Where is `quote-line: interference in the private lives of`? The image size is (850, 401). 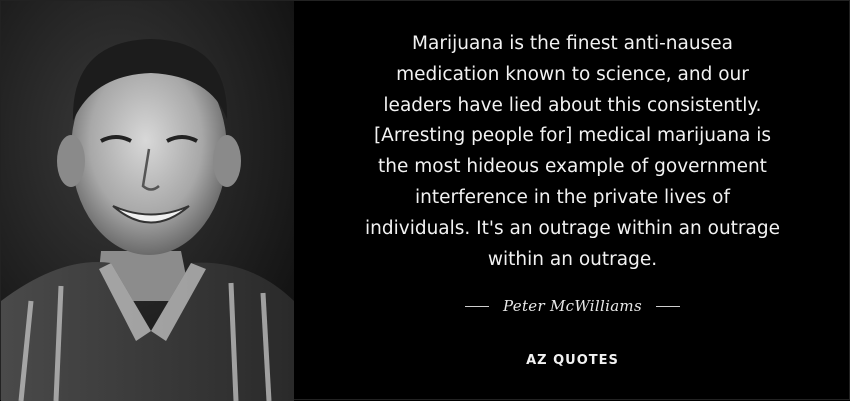
quote-line: interference in the private lives of is located at coordinates (572, 197).